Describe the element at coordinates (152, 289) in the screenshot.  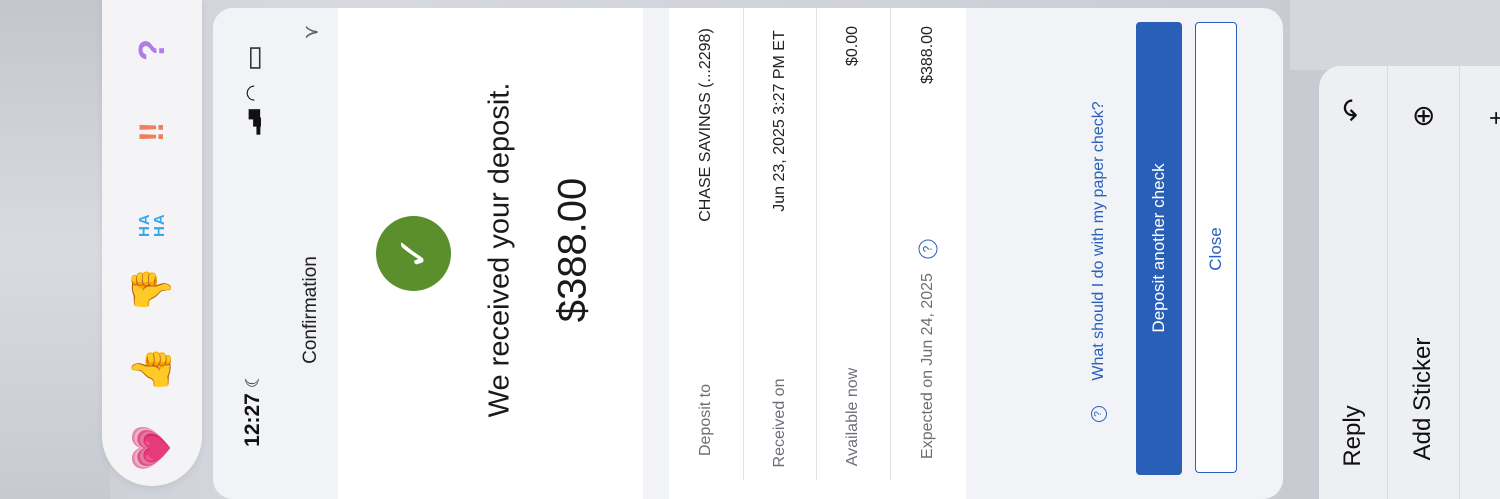
I see `thumbs-down-reaction-icon: 👎` at that location.